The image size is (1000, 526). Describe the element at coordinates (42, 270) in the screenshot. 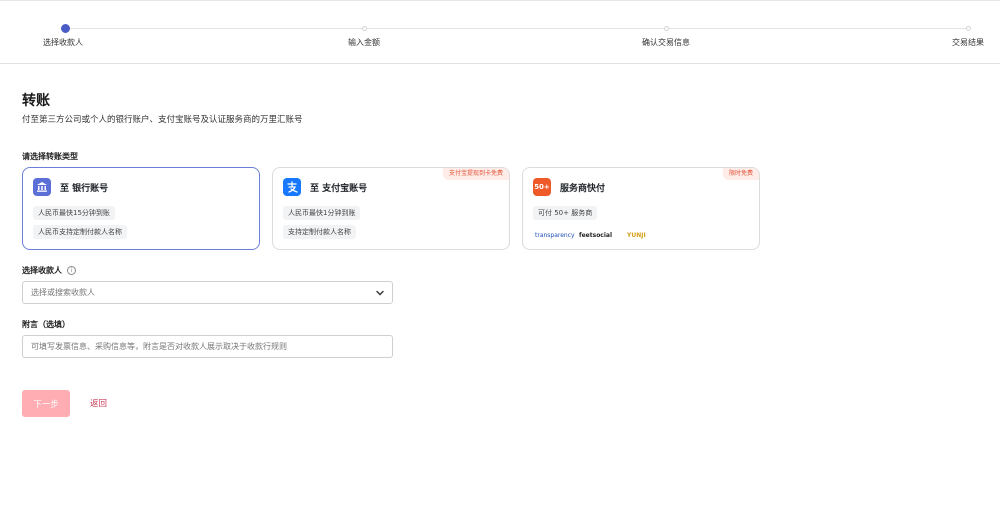

I see `payee-label-text: 选择收款人` at that location.